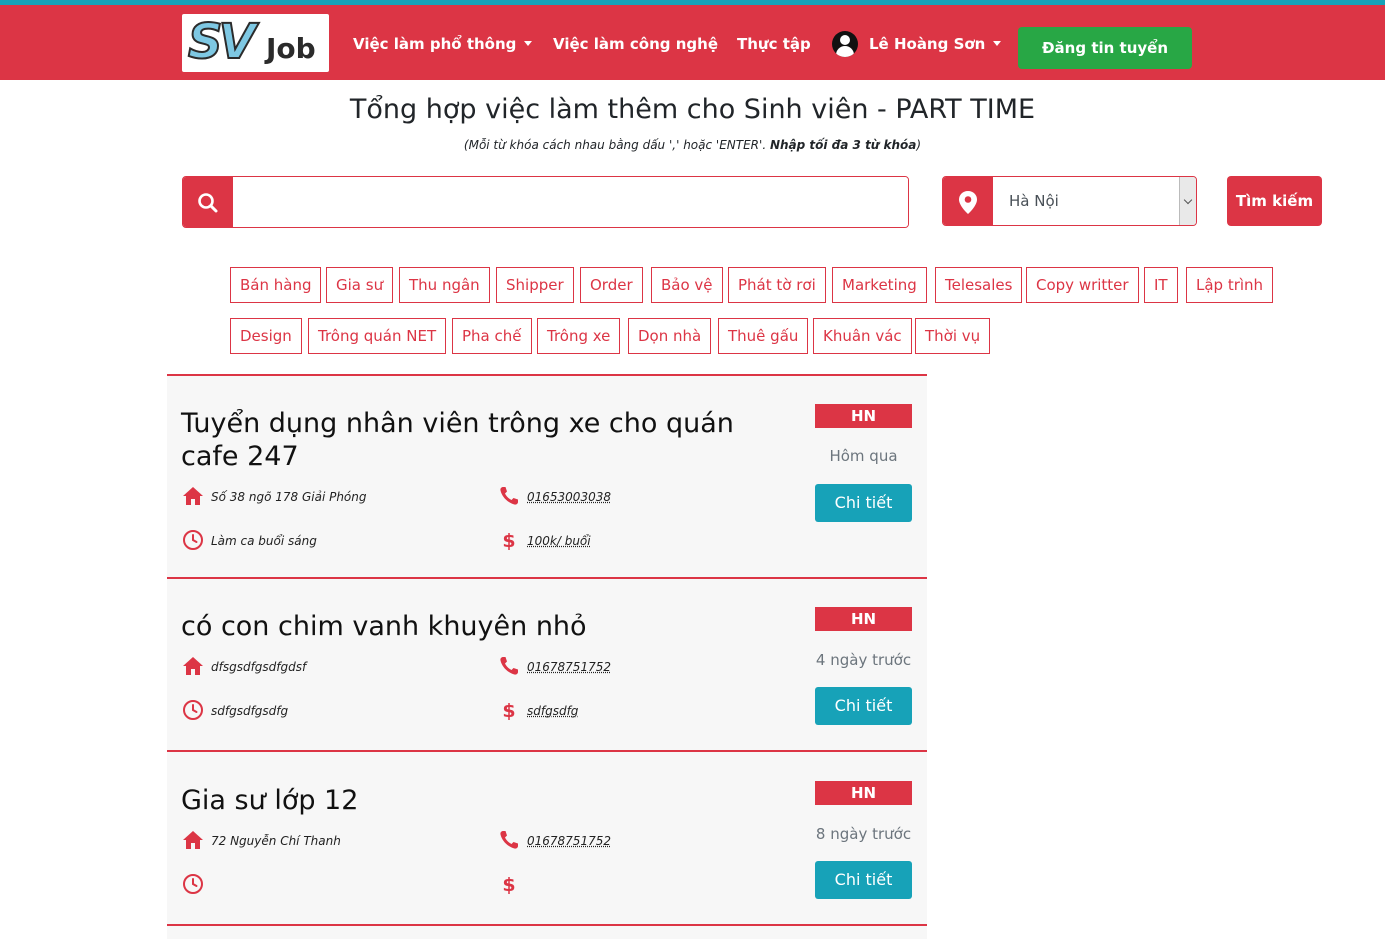 Image resolution: width=1385 pixels, height=939 pixels. I want to click on keyword-search-group, so click(545, 202).